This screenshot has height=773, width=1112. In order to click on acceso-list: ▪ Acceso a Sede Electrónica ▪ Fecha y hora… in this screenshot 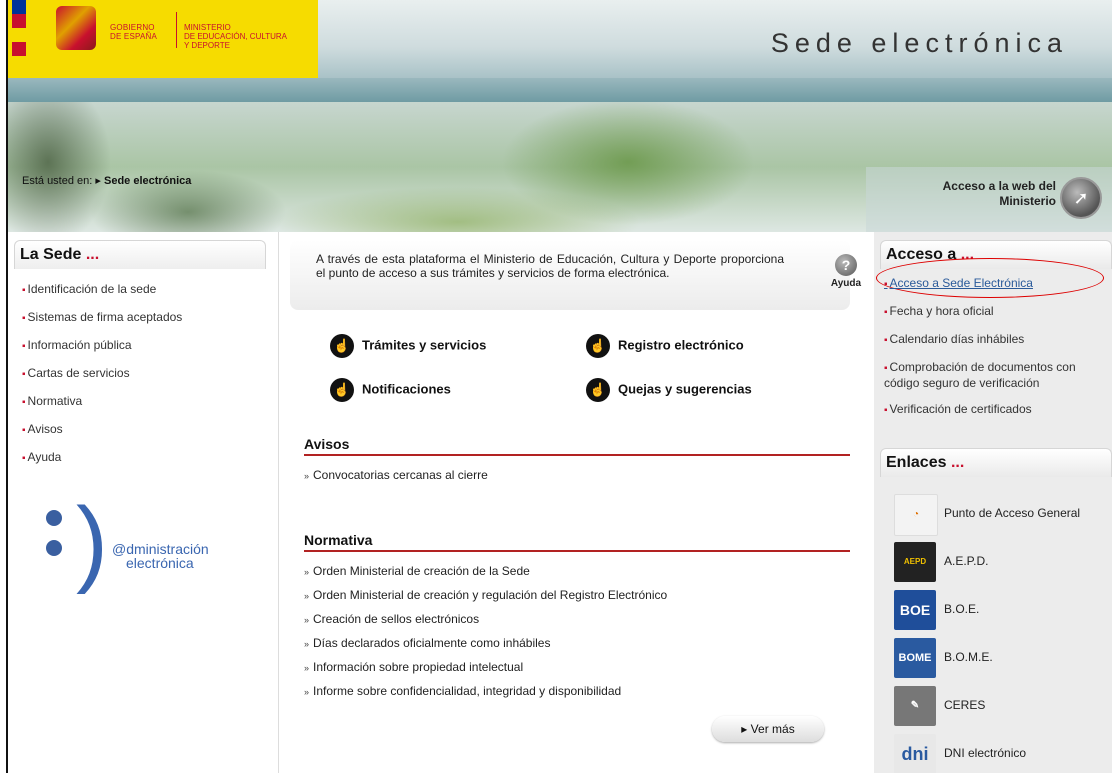, I will do `click(998, 353)`.